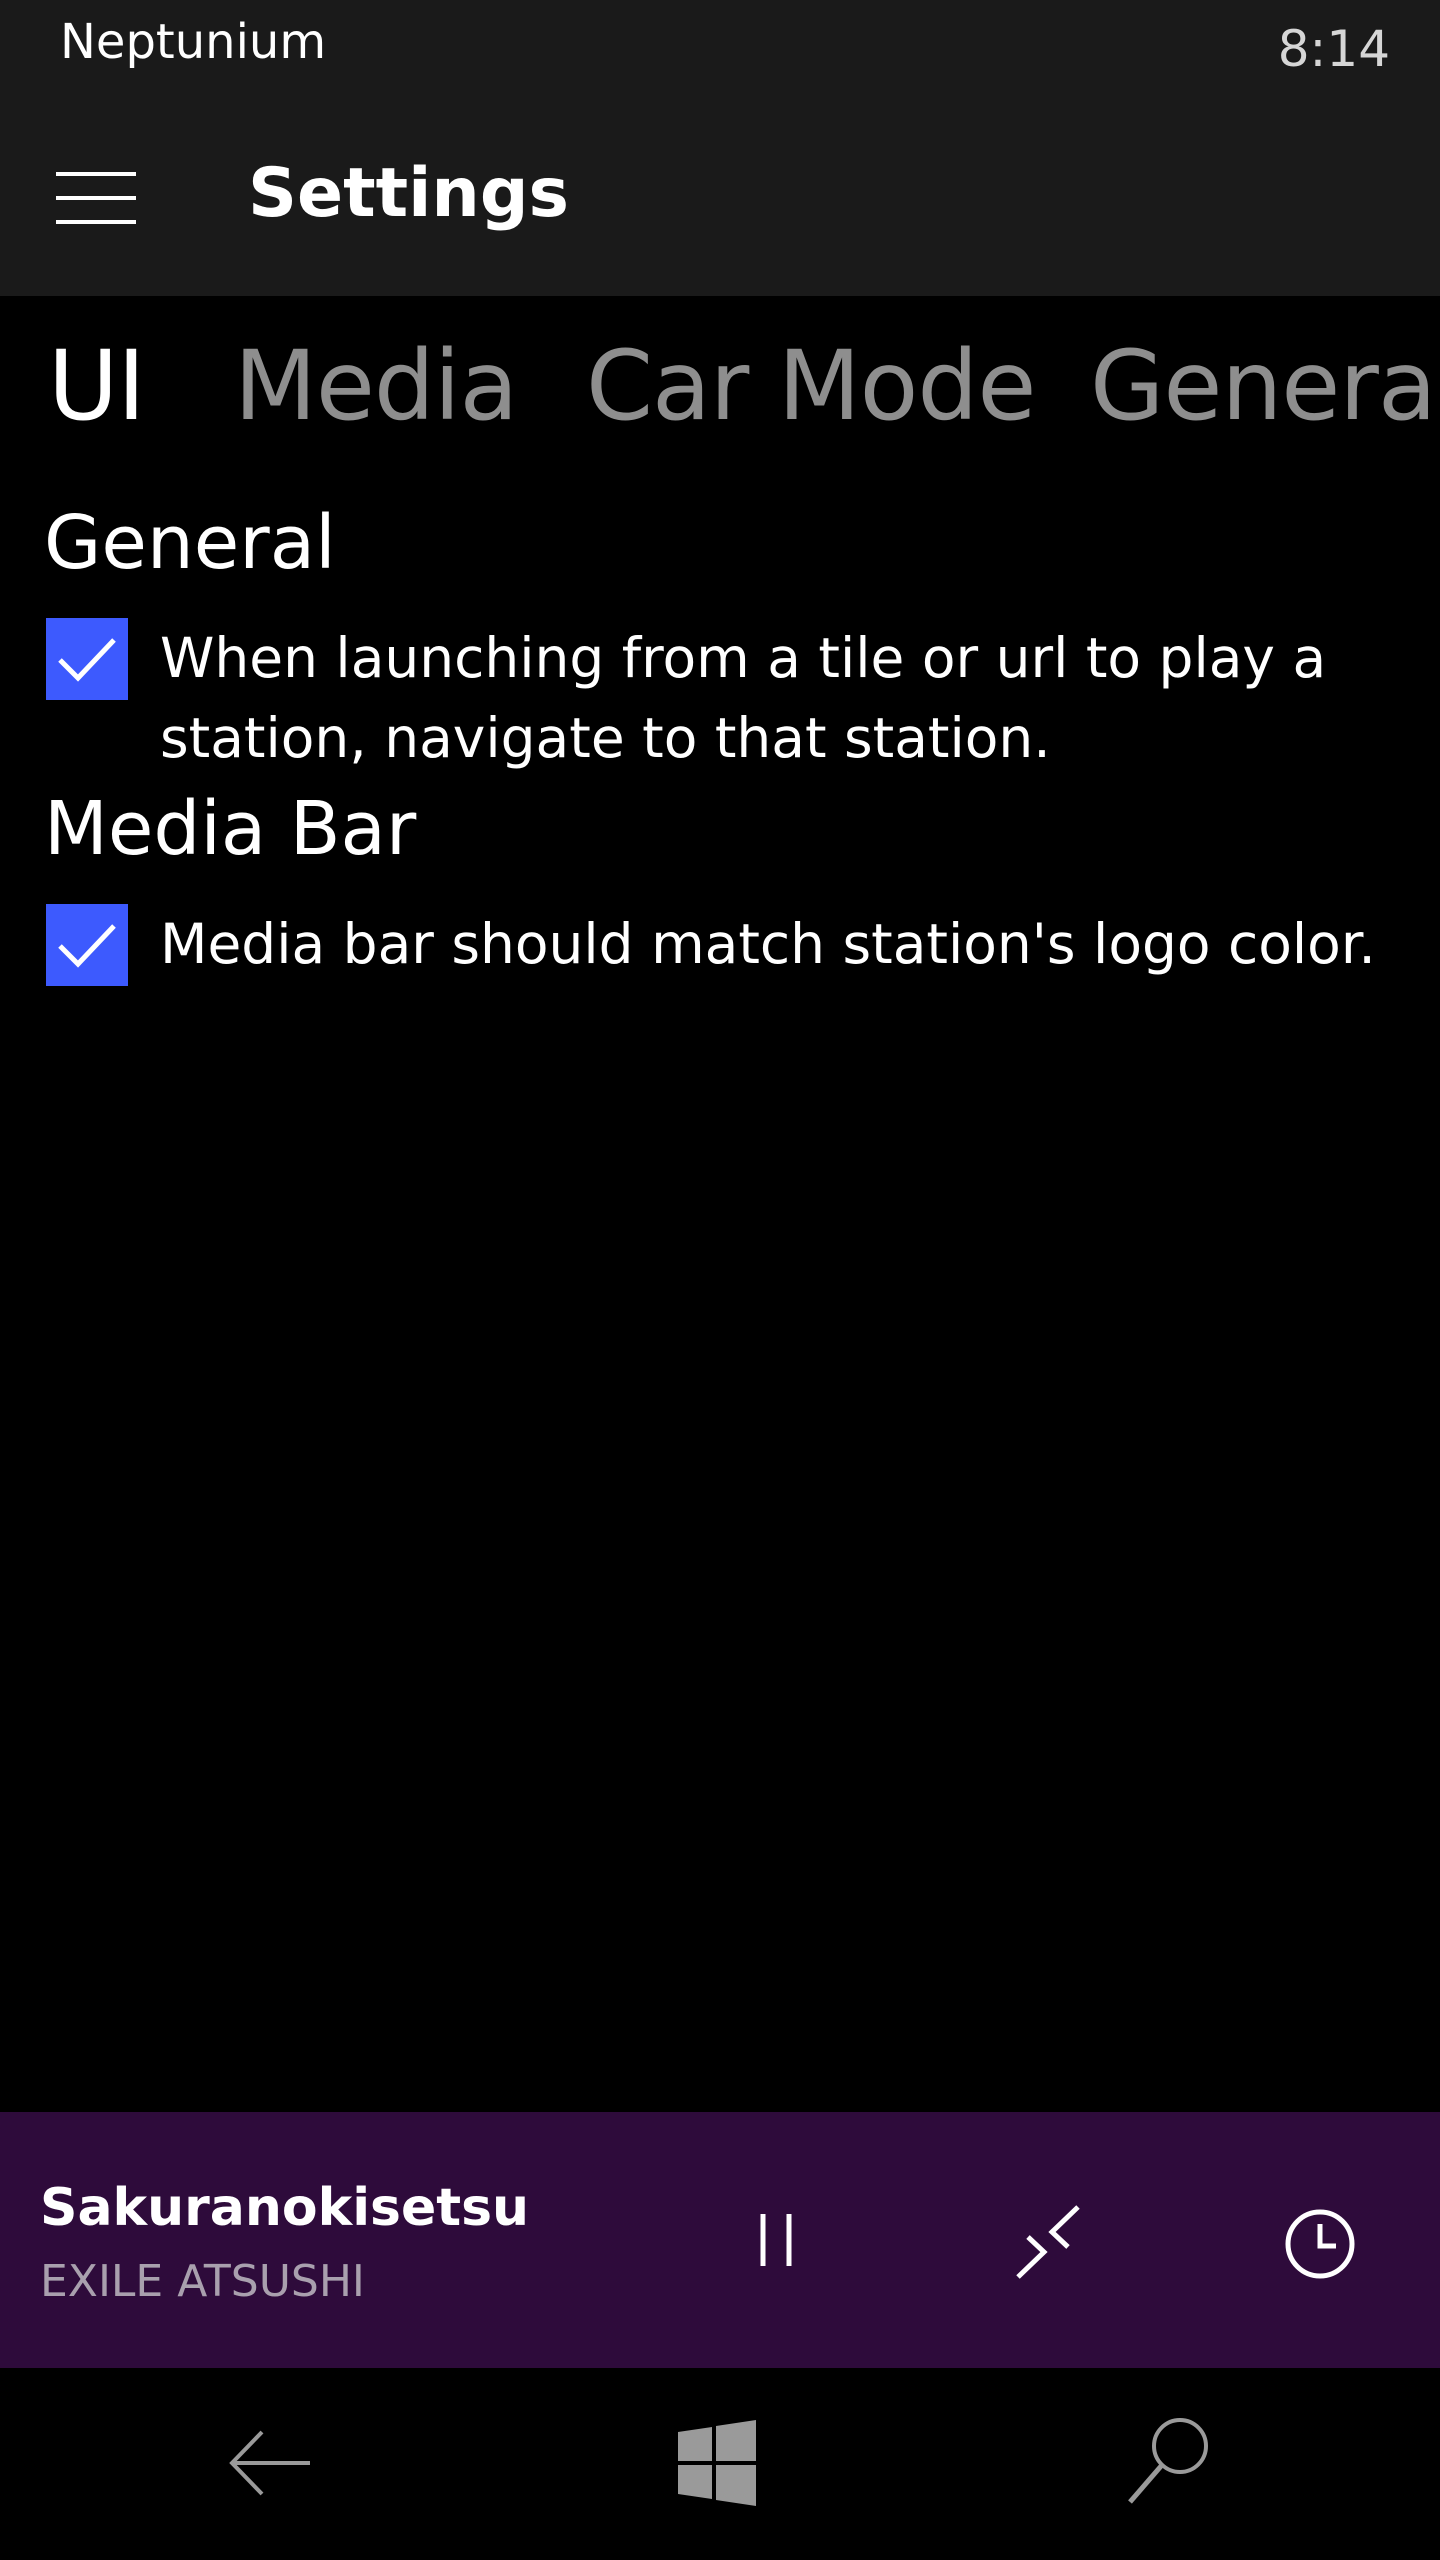 This screenshot has height=2560, width=1440. I want to click on pause-icon, so click(776, 2242).